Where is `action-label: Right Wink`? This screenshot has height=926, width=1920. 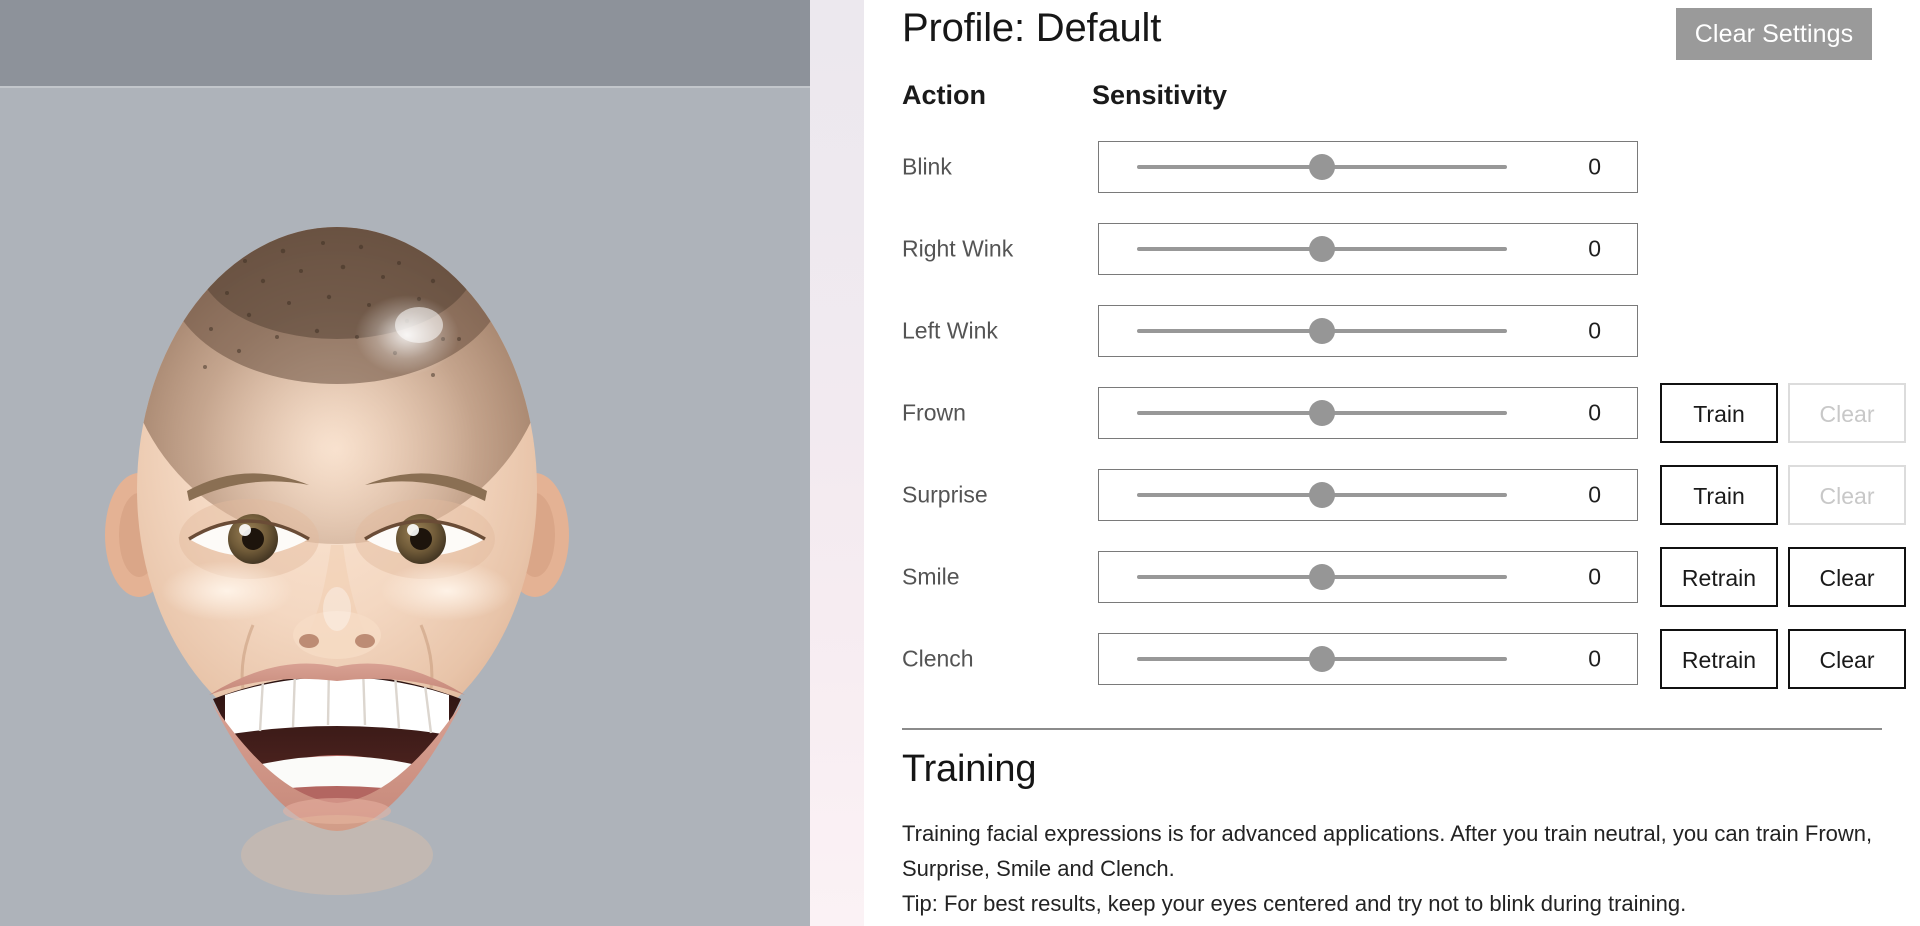
action-label: Right Wink is located at coordinates (958, 248).